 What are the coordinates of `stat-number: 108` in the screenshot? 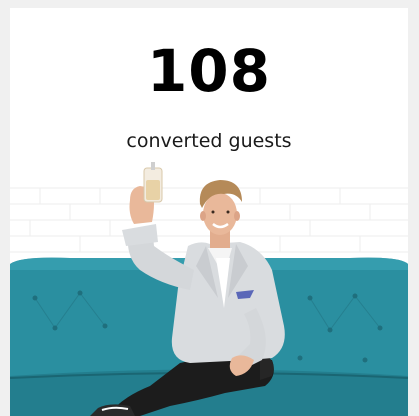 It's located at (209, 71).